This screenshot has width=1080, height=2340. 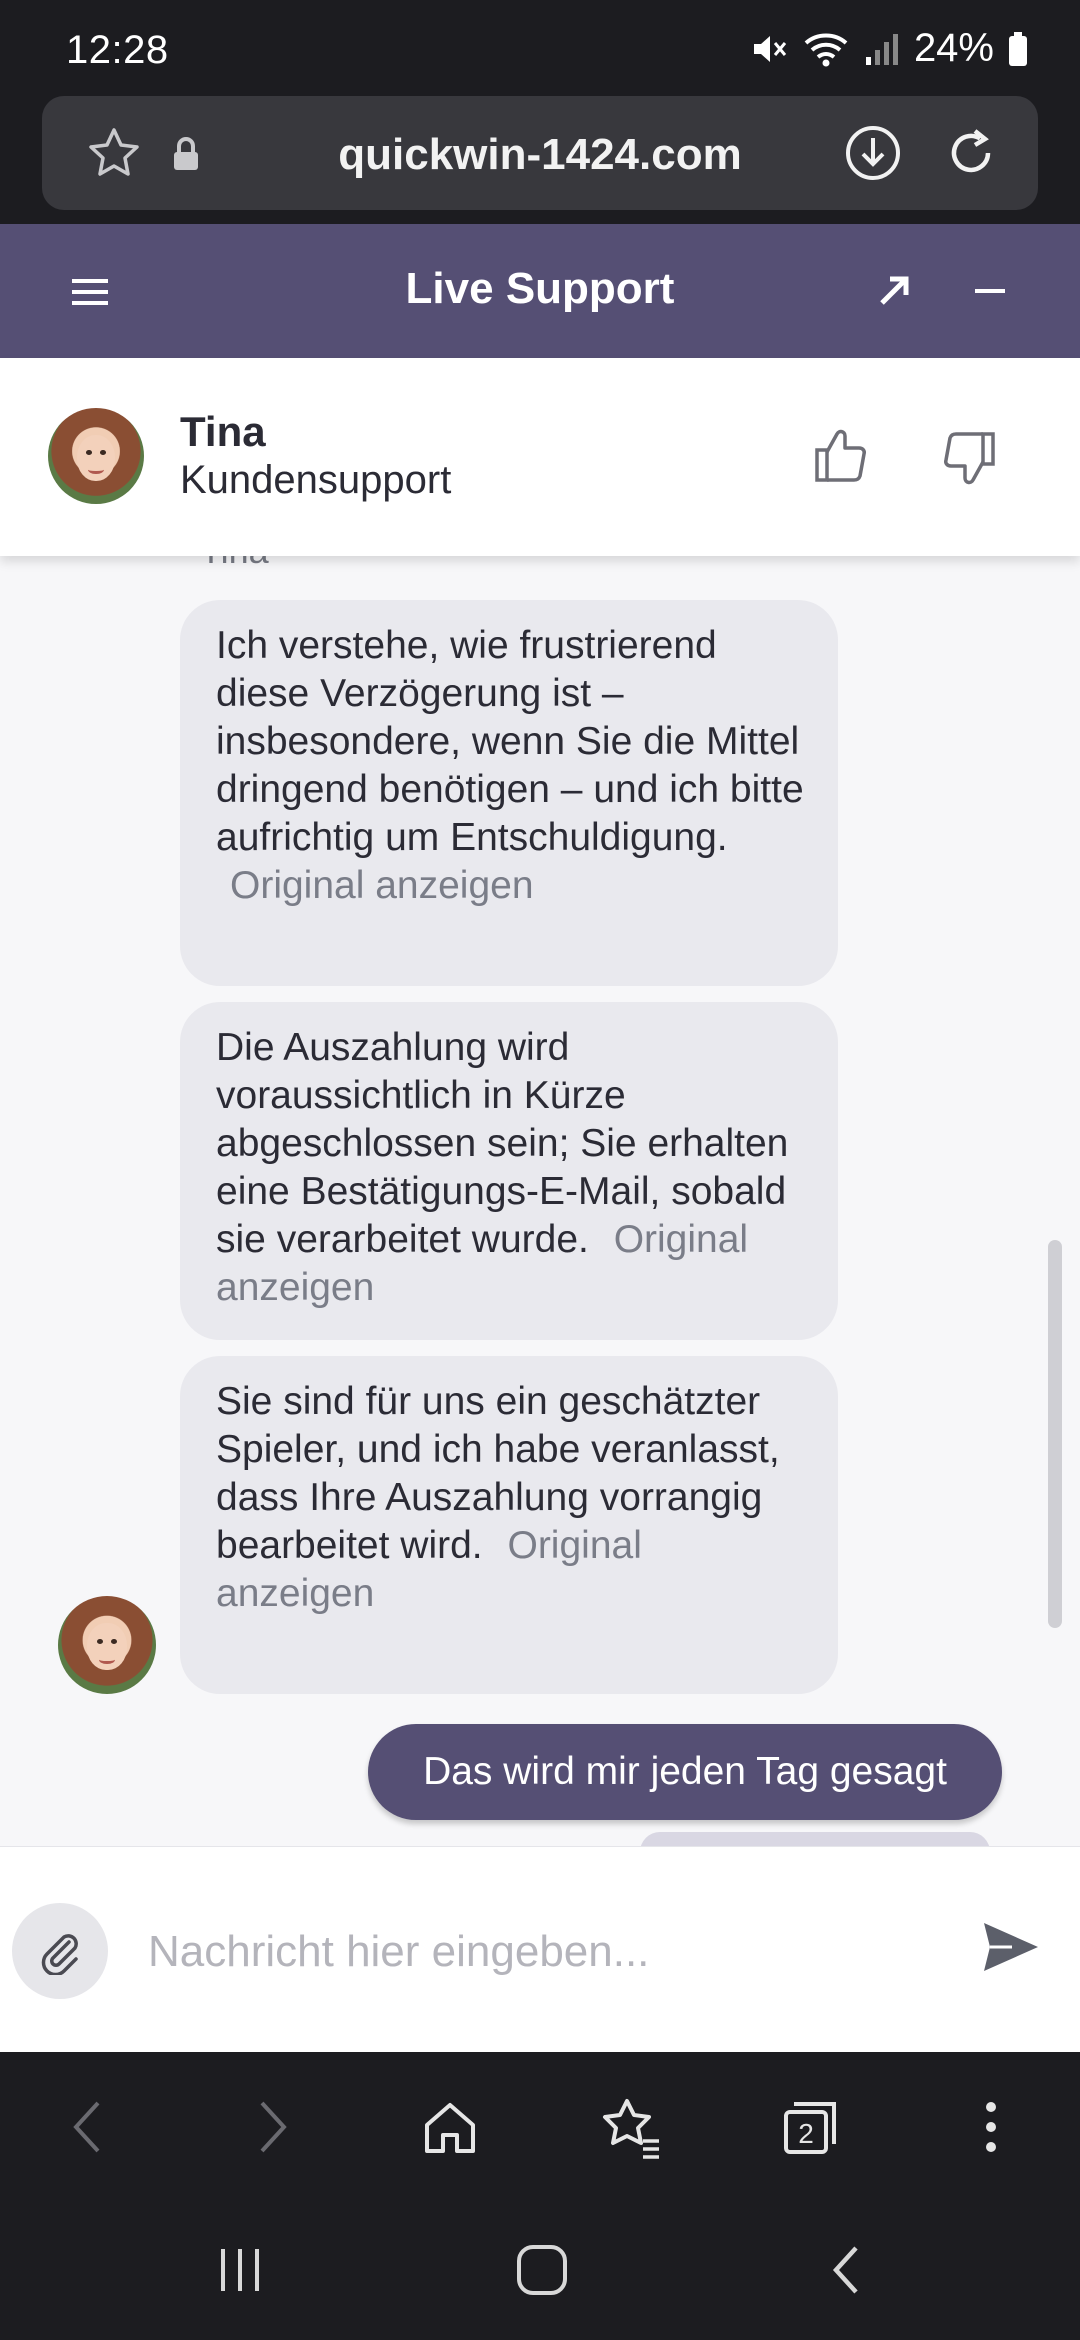 I want to click on send-button, so click(x=1015, y=1951).